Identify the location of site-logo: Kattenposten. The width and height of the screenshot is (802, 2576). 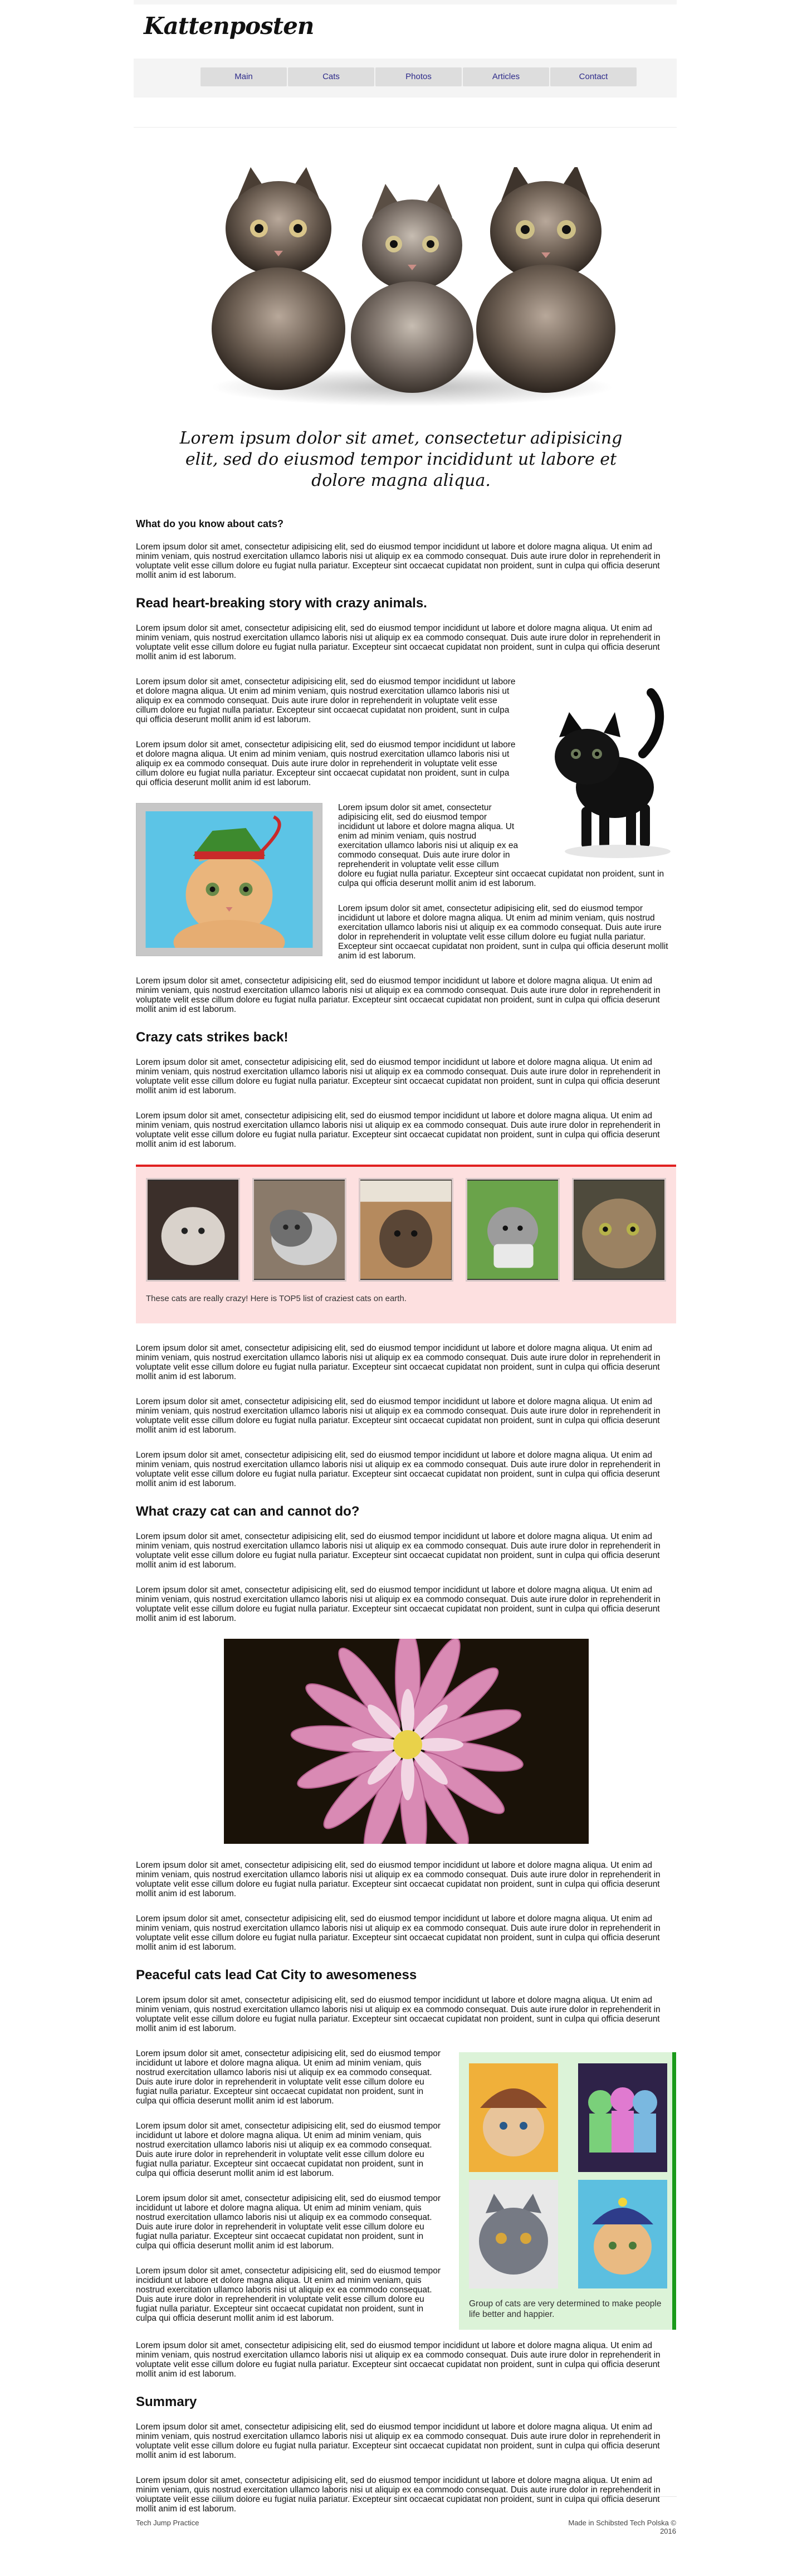
(229, 26).